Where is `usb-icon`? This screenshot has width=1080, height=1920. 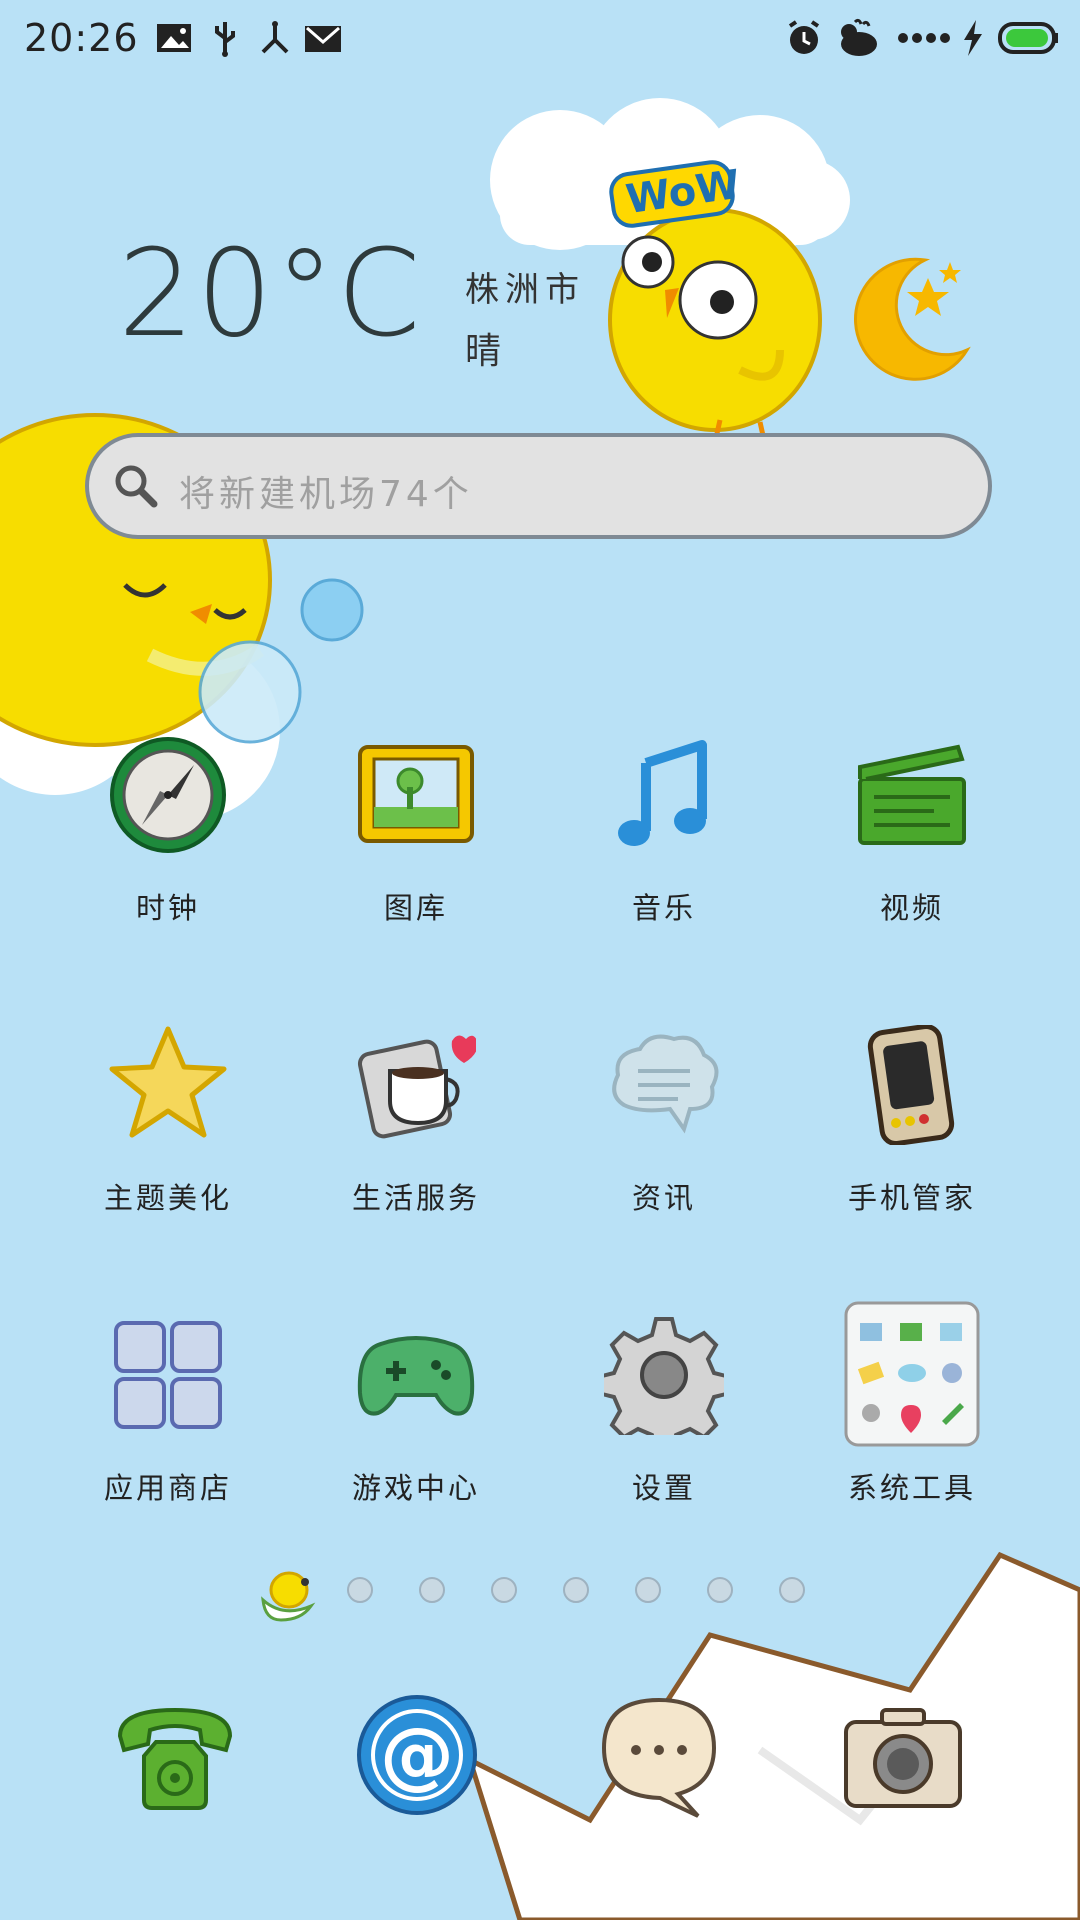 usb-icon is located at coordinates (225, 39).